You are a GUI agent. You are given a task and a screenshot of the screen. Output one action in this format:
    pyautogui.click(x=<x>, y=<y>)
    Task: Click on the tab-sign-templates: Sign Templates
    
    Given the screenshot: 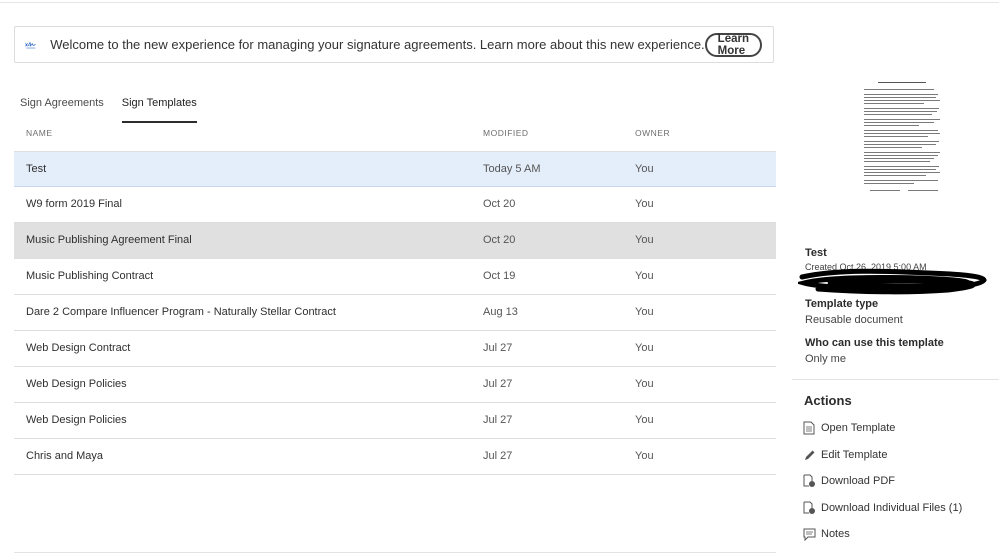 What is the action you would take?
    pyautogui.click(x=159, y=110)
    